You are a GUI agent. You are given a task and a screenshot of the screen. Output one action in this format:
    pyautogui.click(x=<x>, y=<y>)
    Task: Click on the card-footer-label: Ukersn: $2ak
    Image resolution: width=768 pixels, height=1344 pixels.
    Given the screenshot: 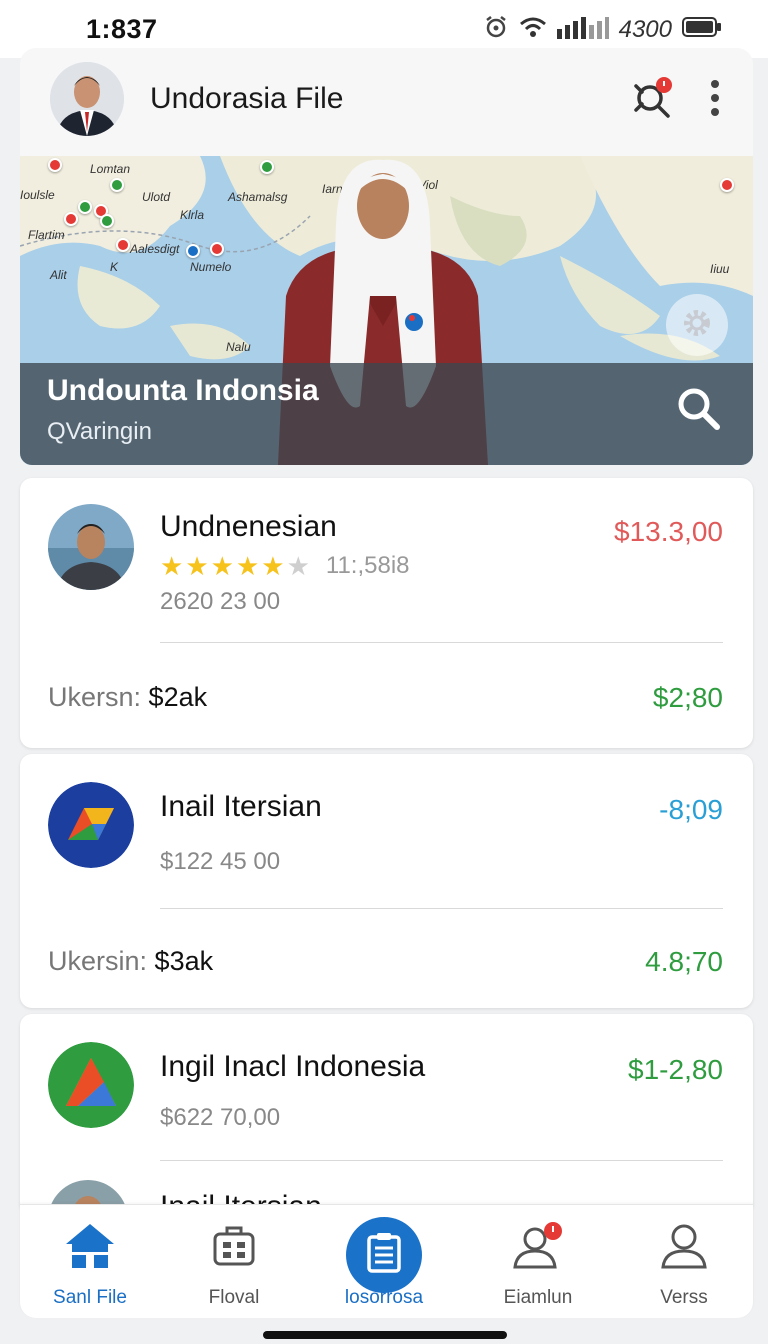 What is the action you would take?
    pyautogui.click(x=127, y=697)
    